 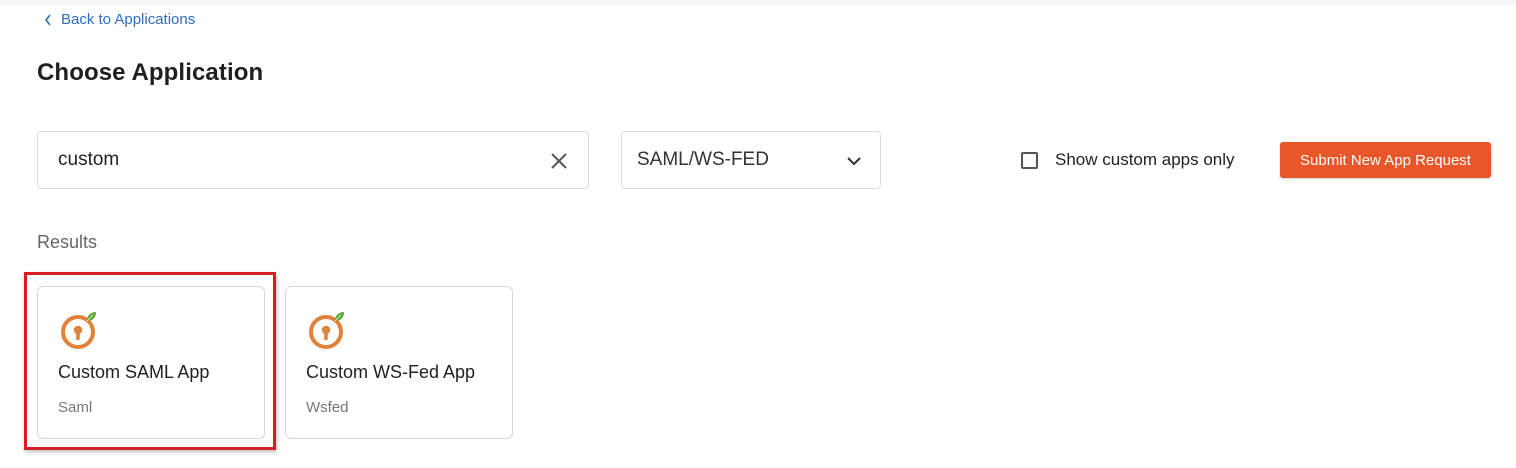 What do you see at coordinates (298, 160) in the screenshot?
I see `search-input` at bounding box center [298, 160].